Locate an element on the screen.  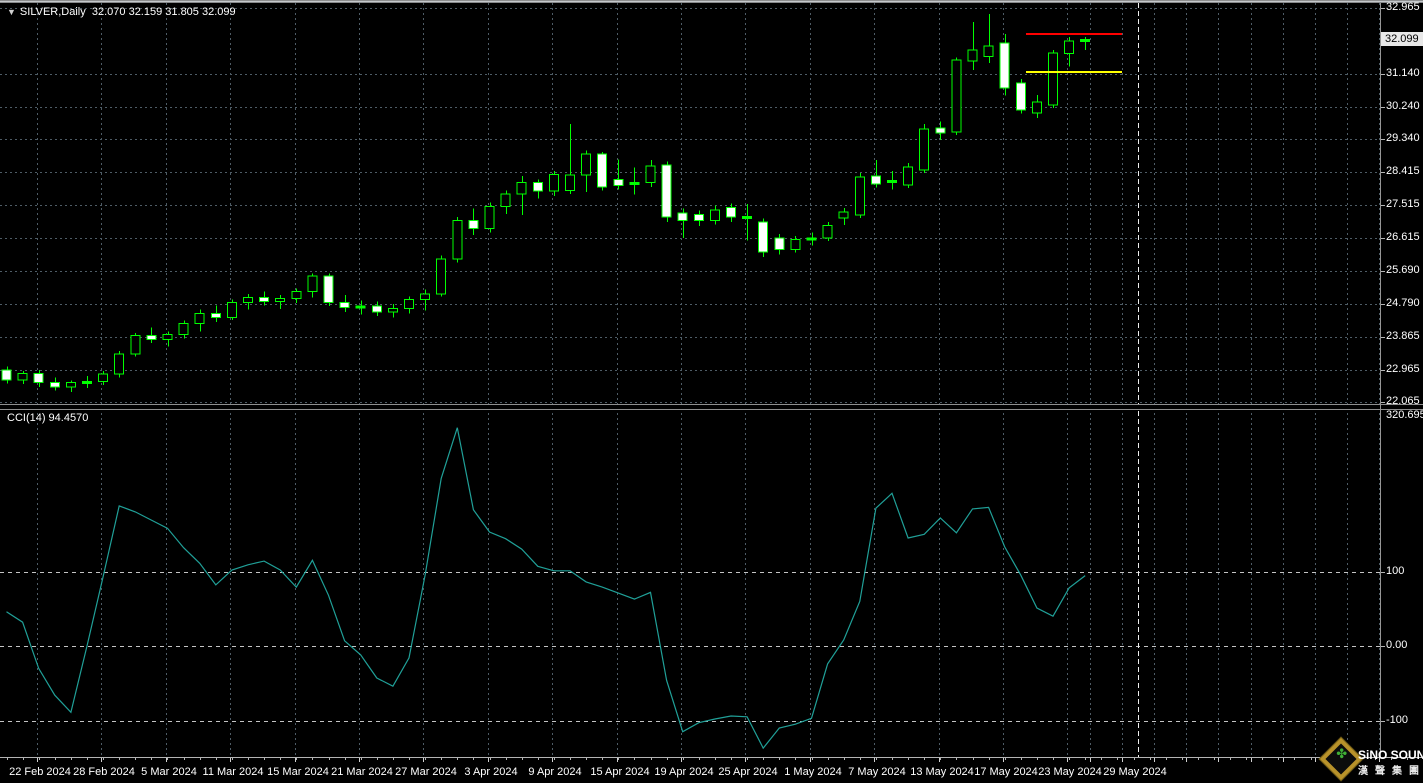
time-axis-label: 22 Feb 2024 is located at coordinates (40, 772).